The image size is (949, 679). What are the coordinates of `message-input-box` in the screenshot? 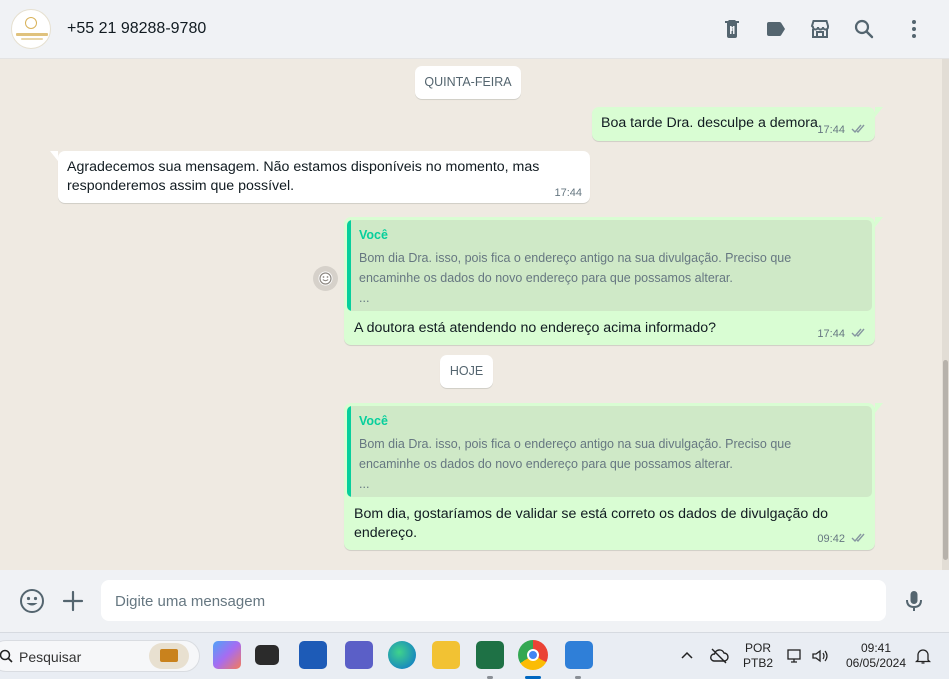 It's located at (493, 601).